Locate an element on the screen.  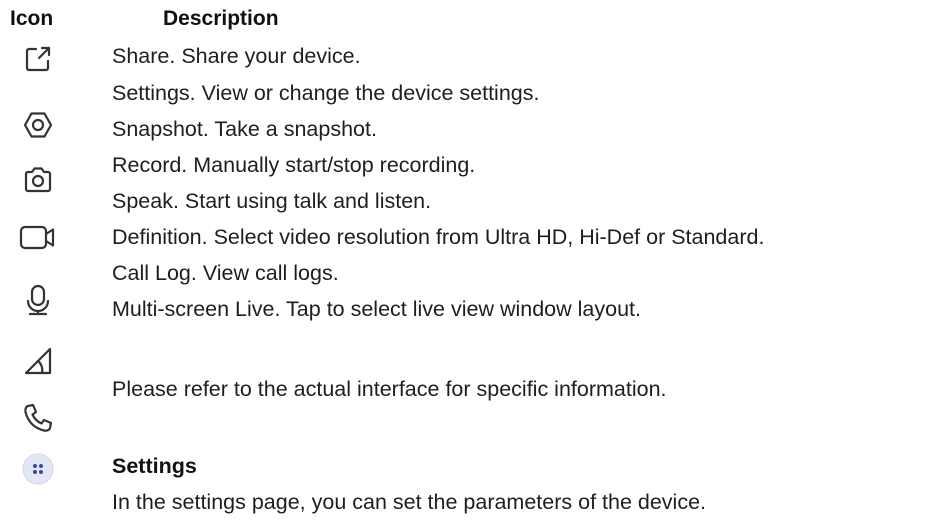
column-header-icon: Icon is located at coordinates (32, 18).